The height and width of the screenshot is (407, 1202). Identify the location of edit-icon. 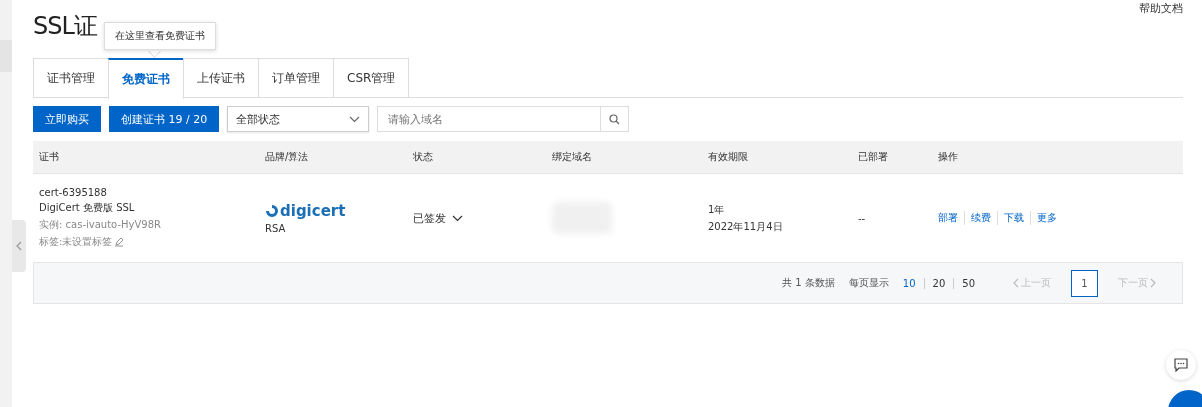
(119, 242).